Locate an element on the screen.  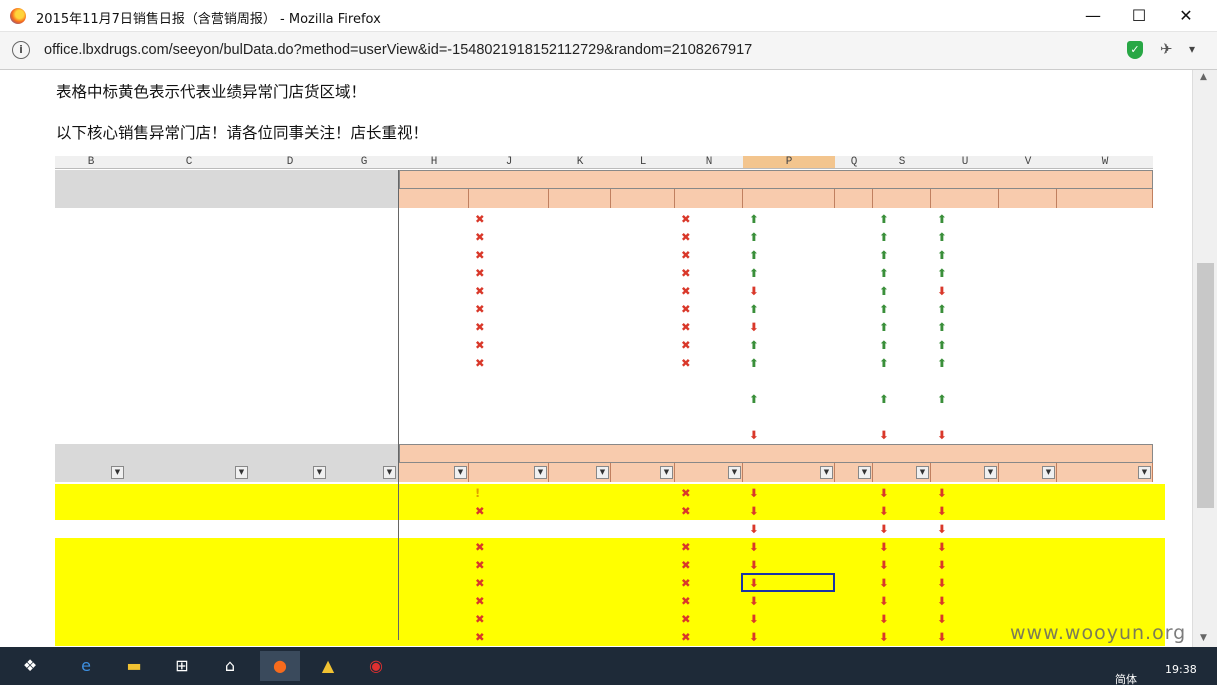
notice-line-2: 以下核心销售异常门店！请各位同事关注！店长重视！ is located at coordinates (242, 133).